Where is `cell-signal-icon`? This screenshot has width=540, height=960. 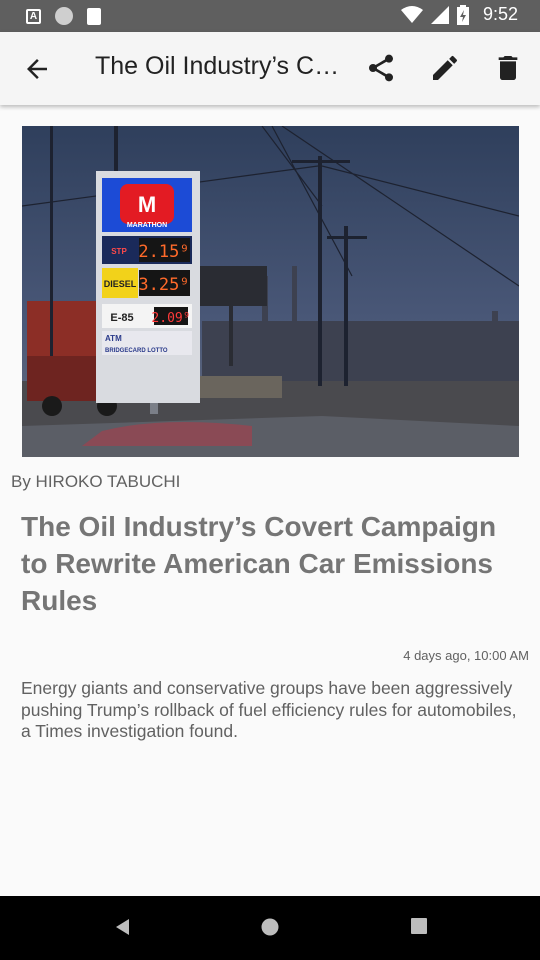
cell-signal-icon is located at coordinates (439, 14).